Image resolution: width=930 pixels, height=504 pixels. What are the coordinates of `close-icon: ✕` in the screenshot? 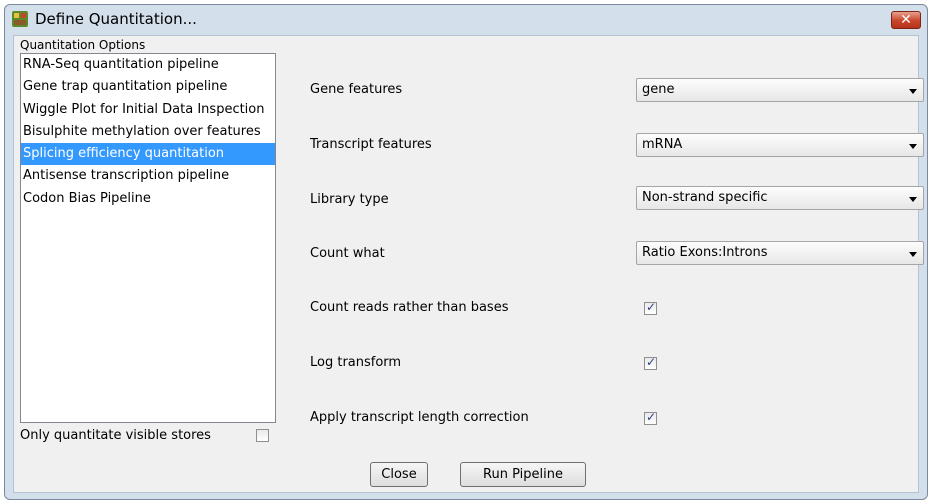 It's located at (906, 20).